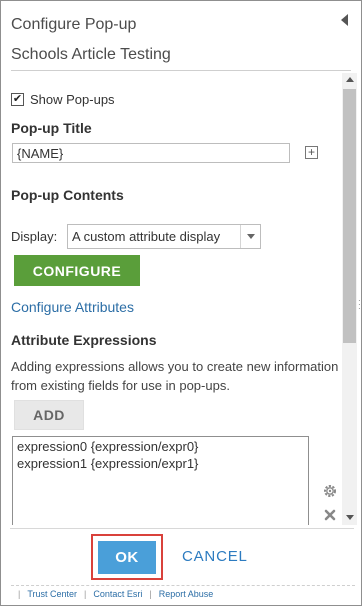 The image size is (362, 606). I want to click on chevron-down-icon, so click(250, 236).